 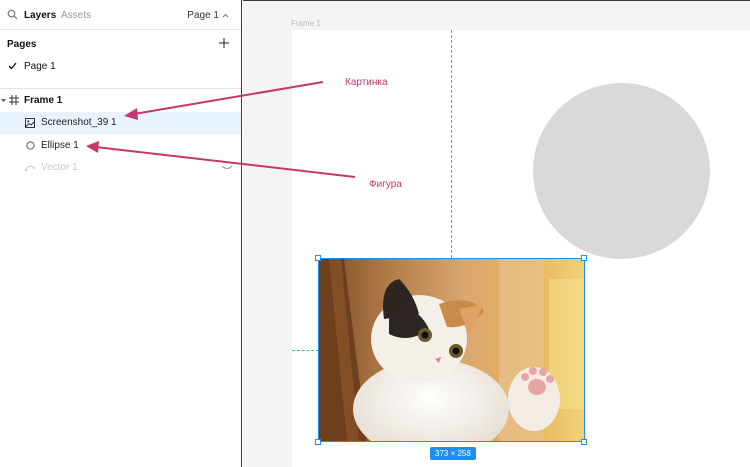 I want to click on checkmark-icon, so click(x=12, y=66).